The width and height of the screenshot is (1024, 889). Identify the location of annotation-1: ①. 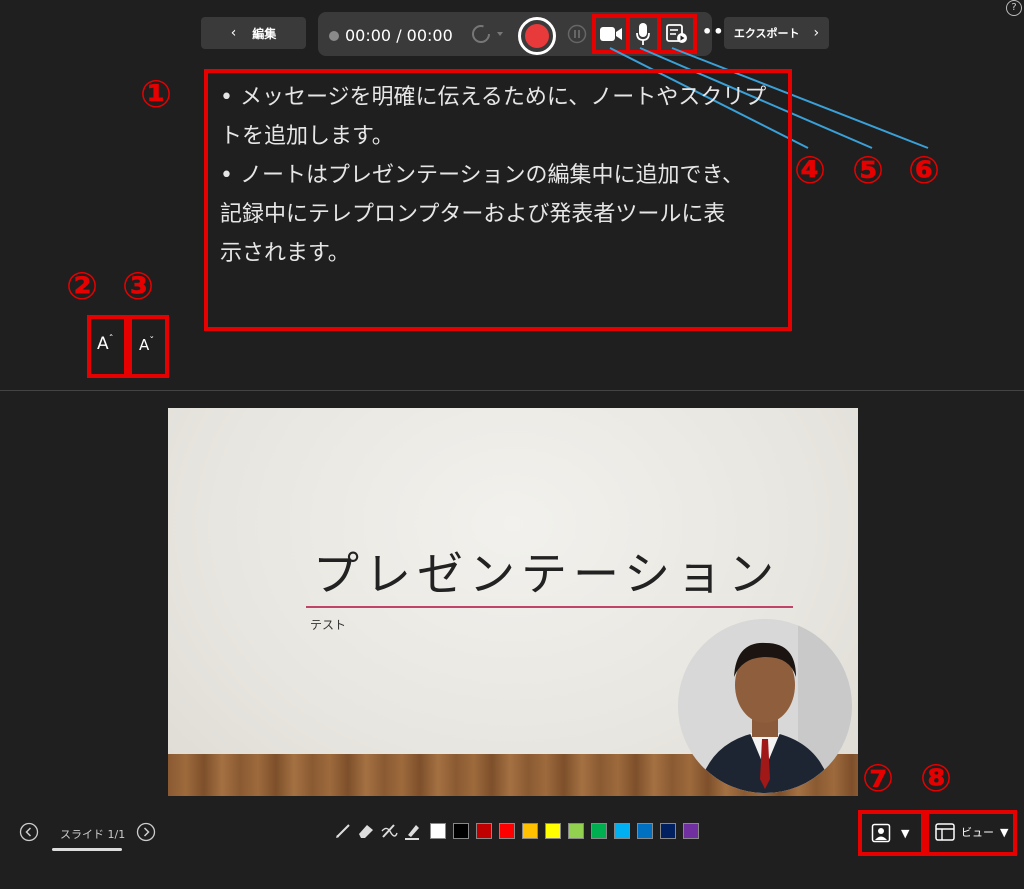
(156, 94).